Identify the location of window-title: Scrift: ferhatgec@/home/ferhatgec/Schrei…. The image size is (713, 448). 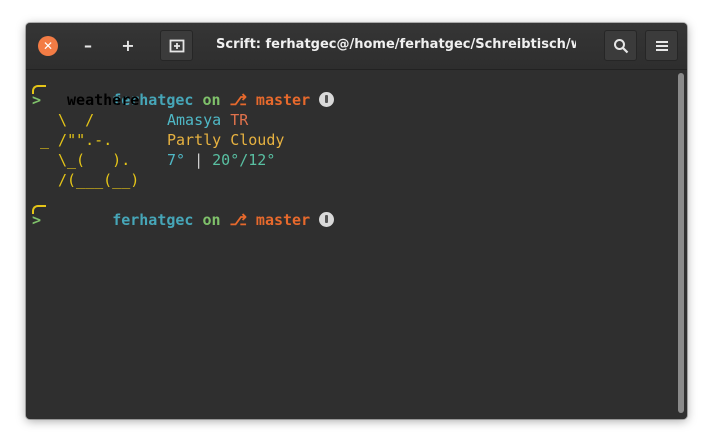
(396, 44).